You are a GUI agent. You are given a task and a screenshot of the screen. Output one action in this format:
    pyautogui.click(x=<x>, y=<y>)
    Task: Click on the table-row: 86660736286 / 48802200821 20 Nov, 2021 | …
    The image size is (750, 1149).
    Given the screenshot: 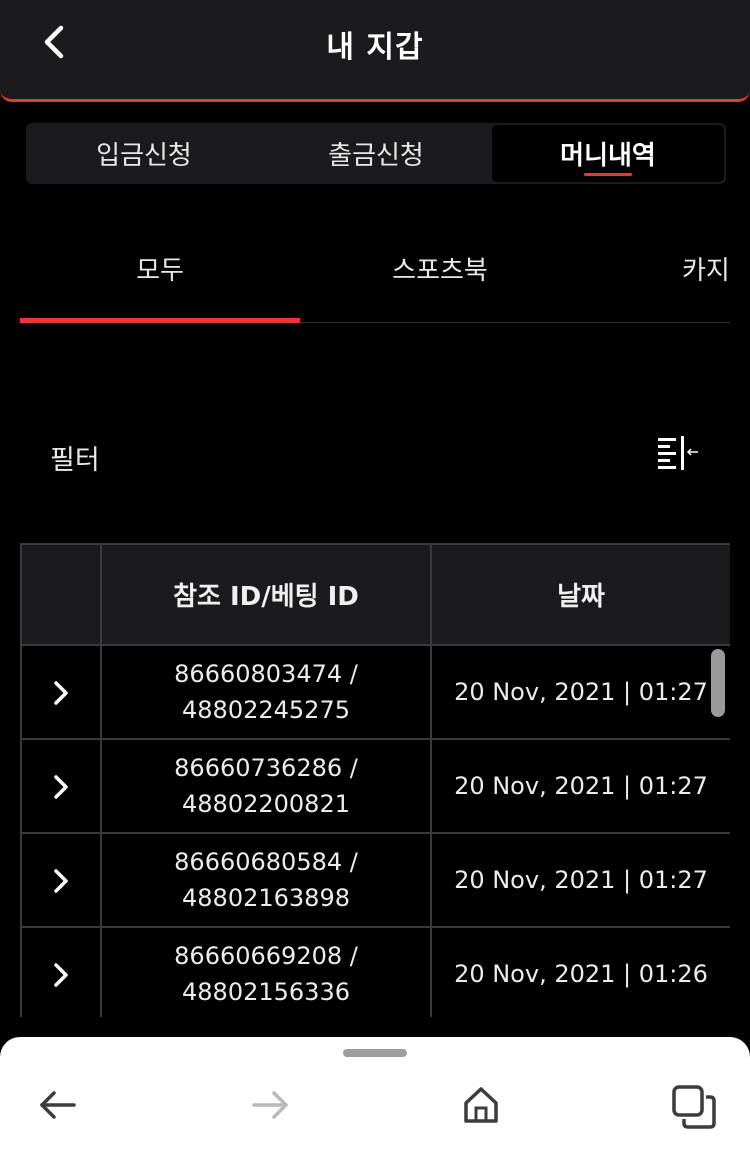 What is the action you would take?
    pyautogui.click(x=375, y=786)
    